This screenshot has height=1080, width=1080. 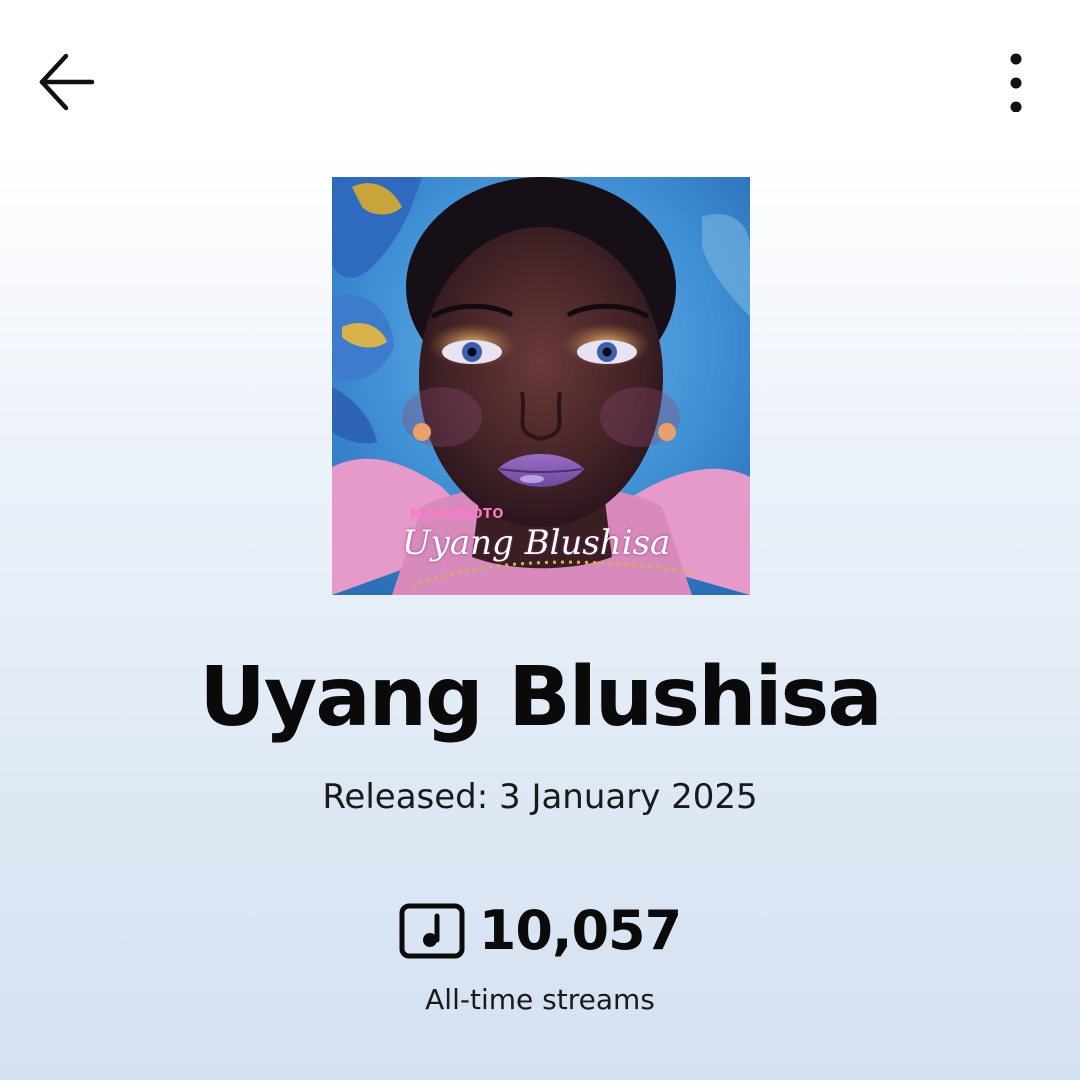 I want to click on streams-label: All-time streams, so click(x=540, y=999).